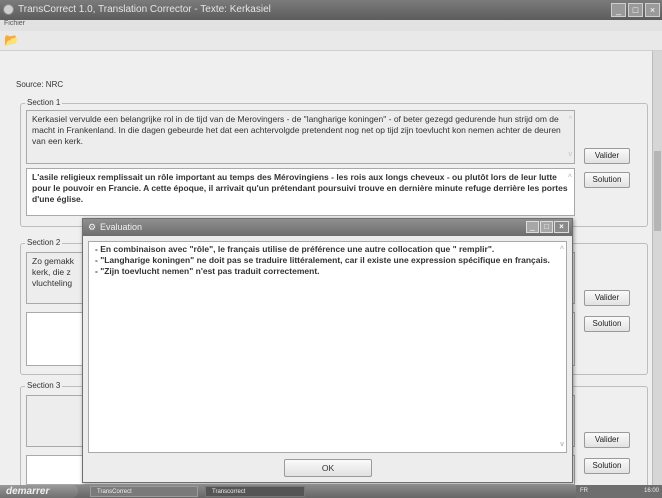 The image size is (662, 498). Describe the element at coordinates (255, 491) in the screenshot. I see `taskbar-item-transcorrect-active: Transcorrect` at that location.